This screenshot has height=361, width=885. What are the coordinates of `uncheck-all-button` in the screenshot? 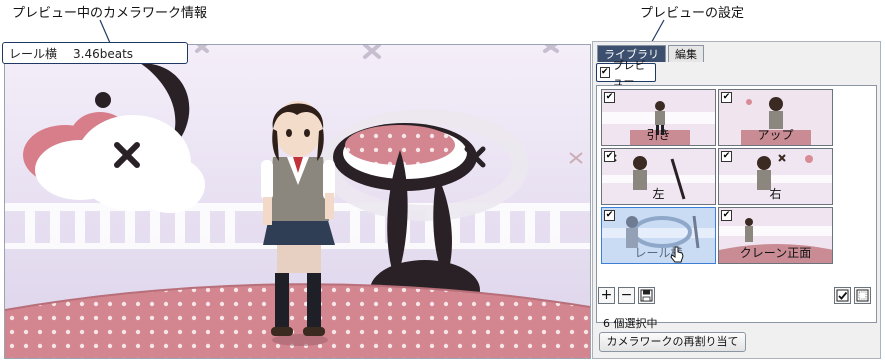 It's located at (862, 295).